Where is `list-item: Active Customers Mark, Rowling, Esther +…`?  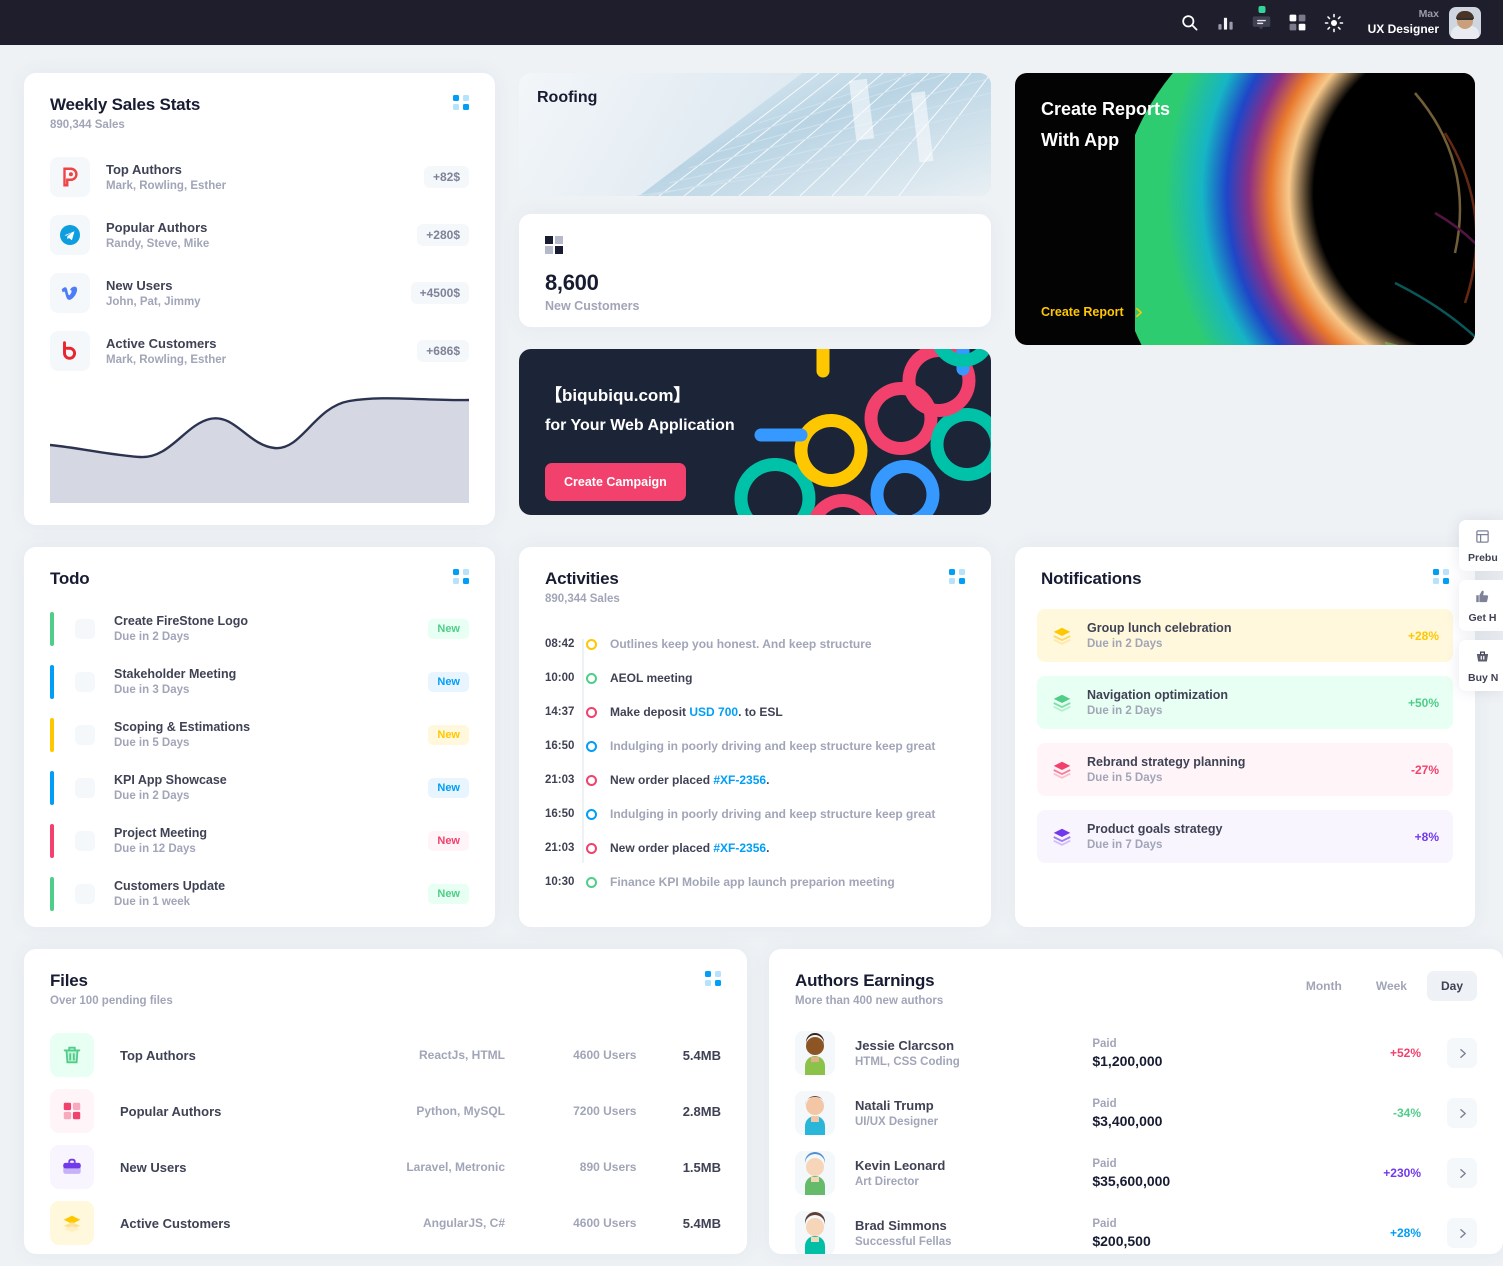
list-item: Active Customers Mark, Rowling, Esther +… is located at coordinates (259, 351).